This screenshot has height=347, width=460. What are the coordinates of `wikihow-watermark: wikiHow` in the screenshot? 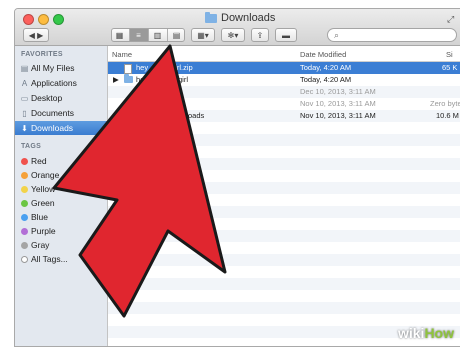 It's located at (425, 333).